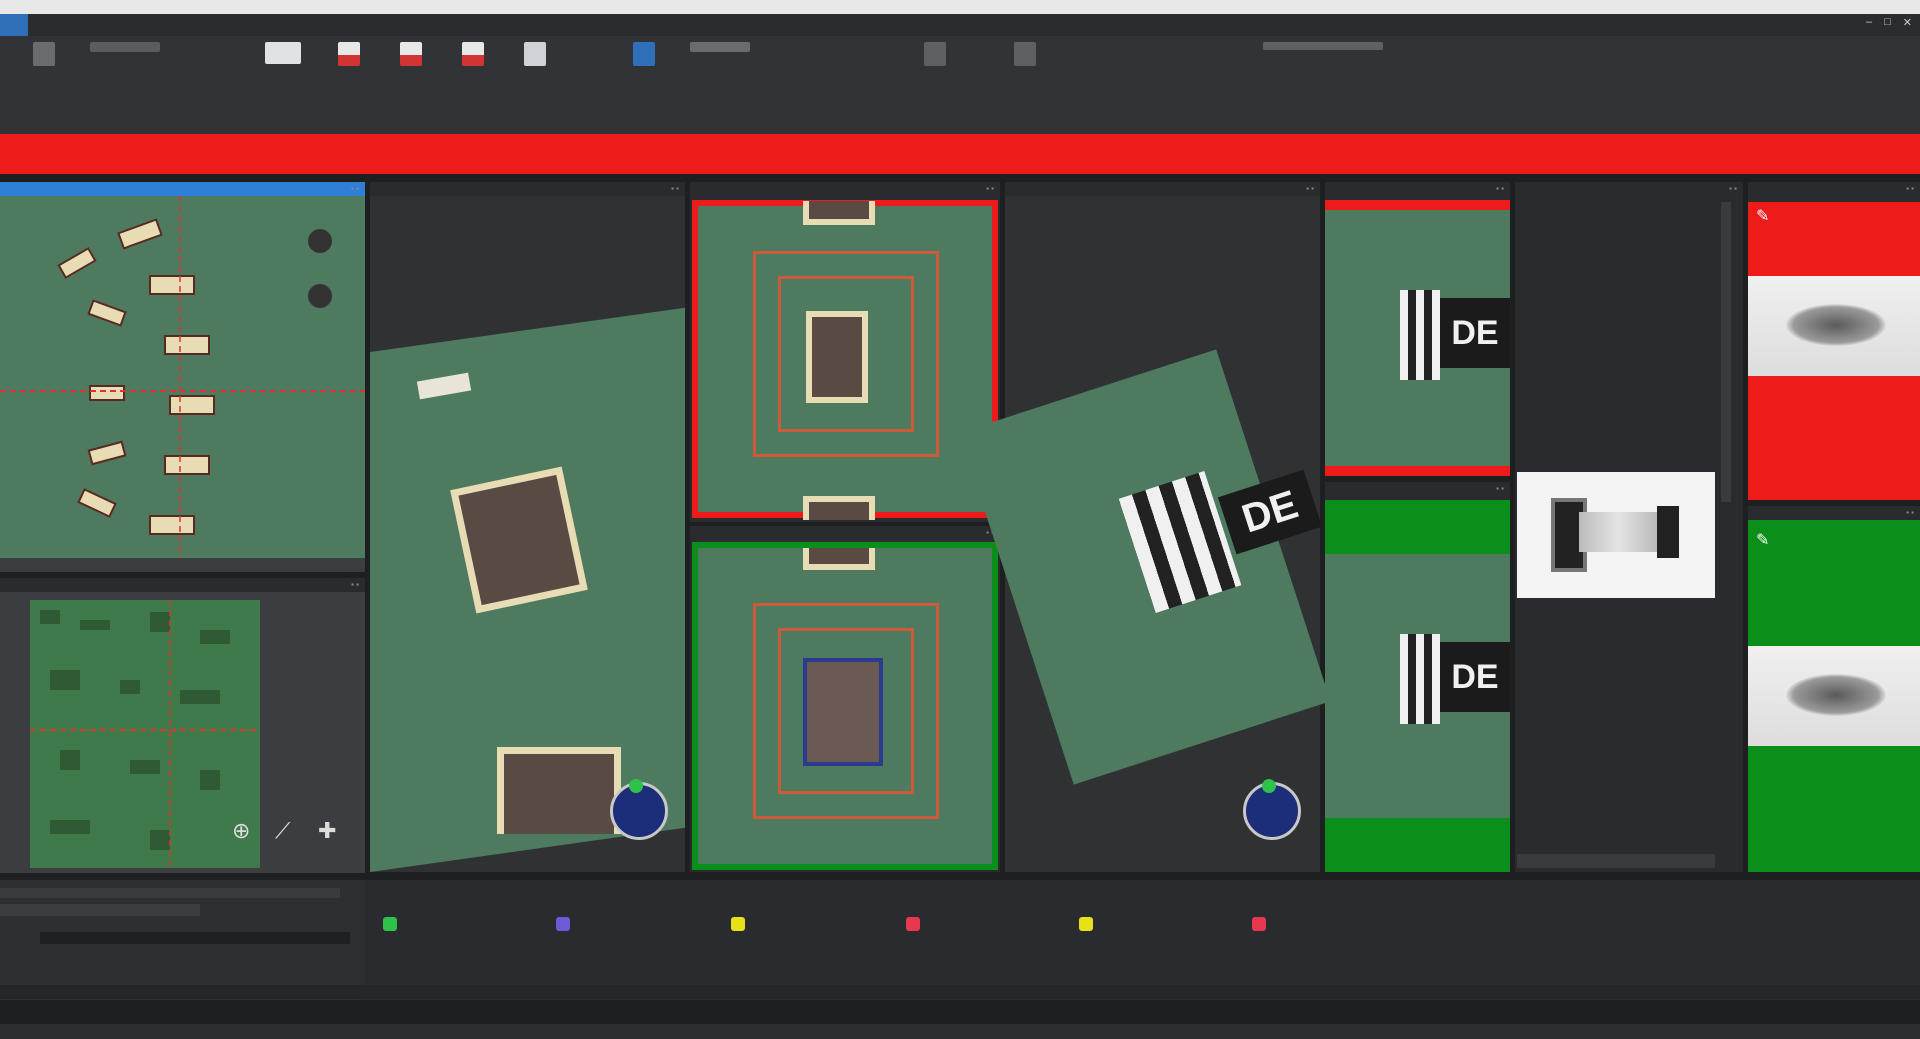 The height and width of the screenshot is (1039, 1920). I want to click on info-header, so click(170, 893).